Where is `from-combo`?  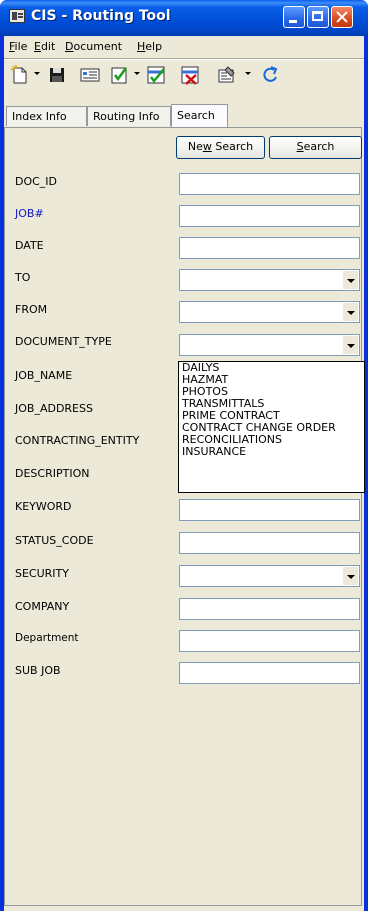 from-combo is located at coordinates (269, 312).